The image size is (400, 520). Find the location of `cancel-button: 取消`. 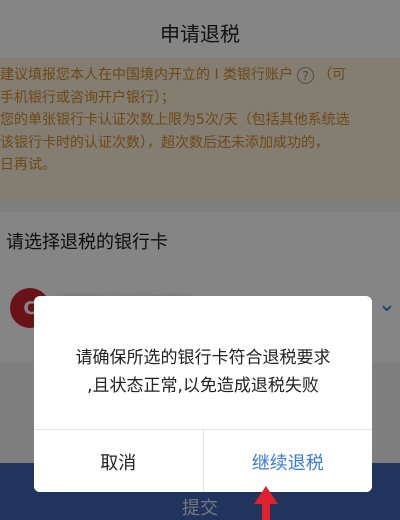

cancel-button: 取消 is located at coordinates (119, 461).